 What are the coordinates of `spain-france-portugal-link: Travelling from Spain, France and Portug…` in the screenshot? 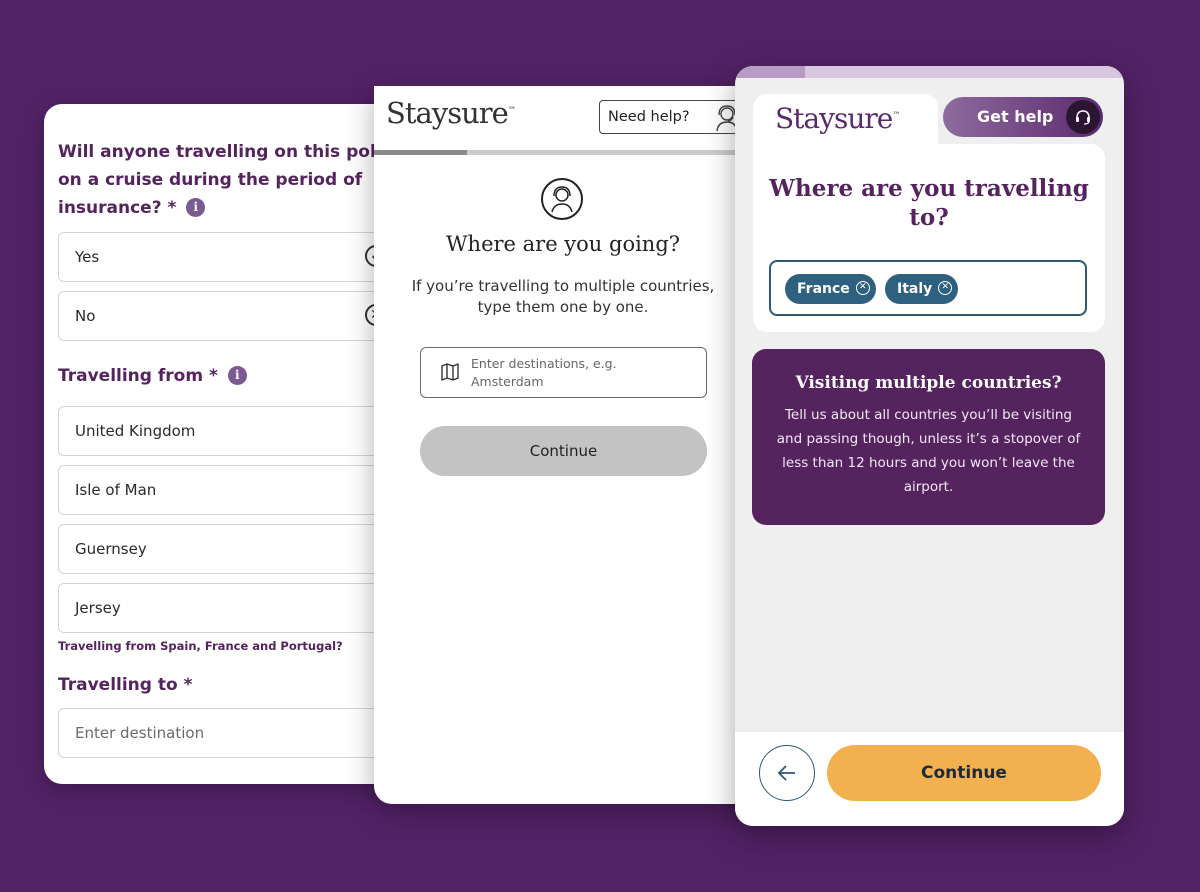 It's located at (200, 646).